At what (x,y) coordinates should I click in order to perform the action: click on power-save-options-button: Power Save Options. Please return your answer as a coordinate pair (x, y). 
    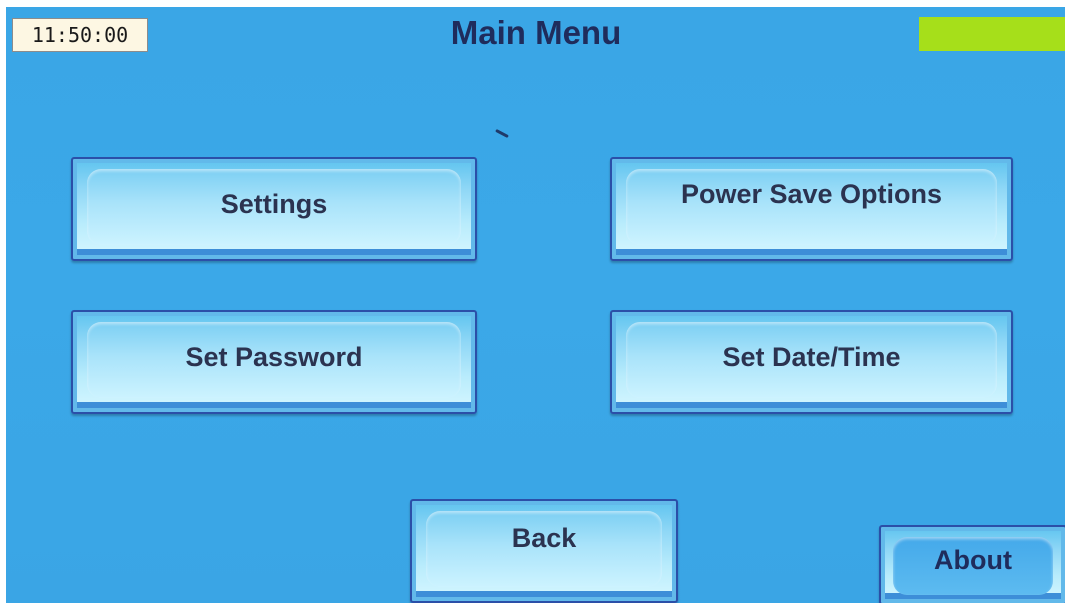
    Looking at the image, I should click on (811, 209).